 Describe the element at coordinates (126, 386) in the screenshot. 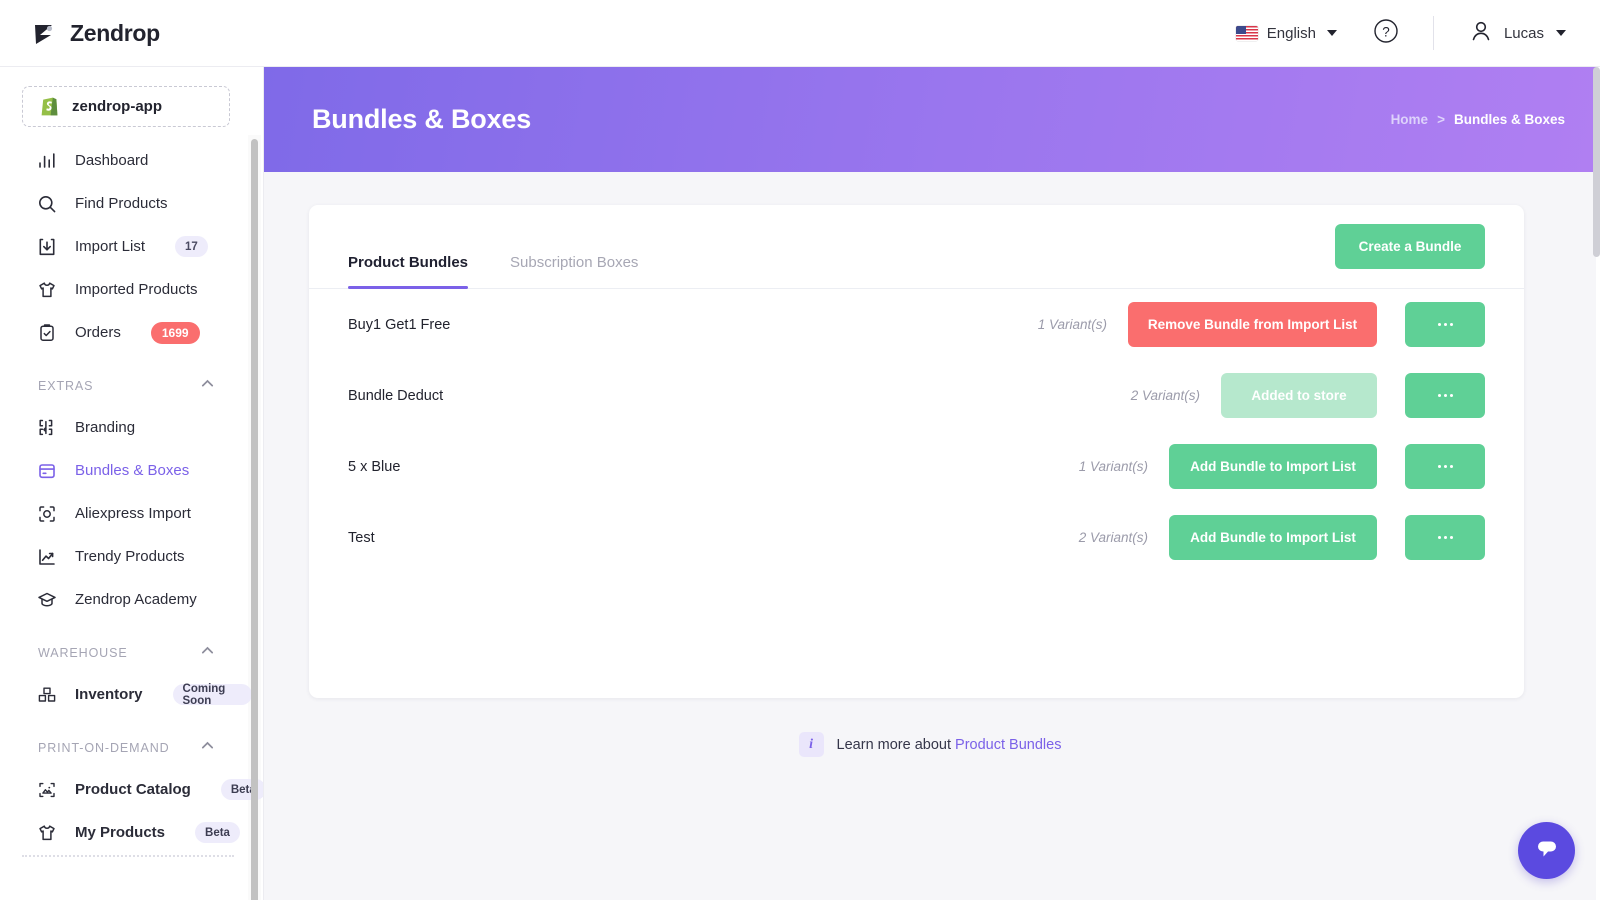

I see `sidebar-group-extras: EXTRAS` at that location.